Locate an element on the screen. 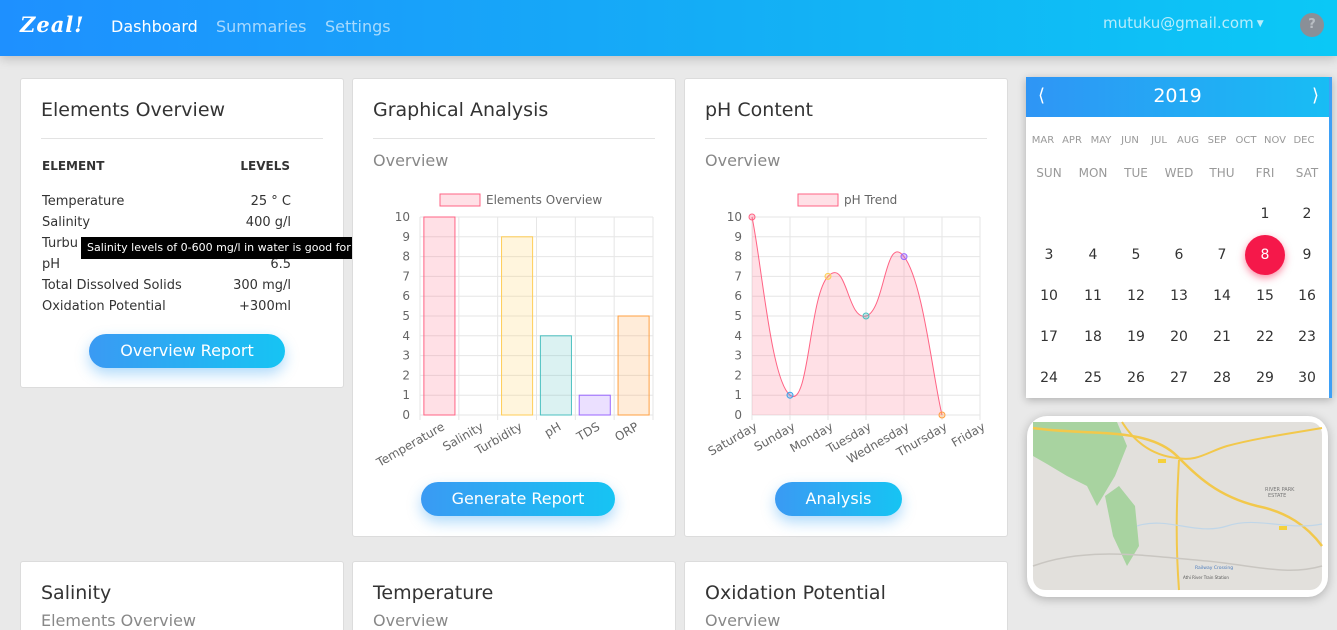 The height and width of the screenshot is (630, 1337). x-tick-label: Saturday is located at coordinates (733, 438).